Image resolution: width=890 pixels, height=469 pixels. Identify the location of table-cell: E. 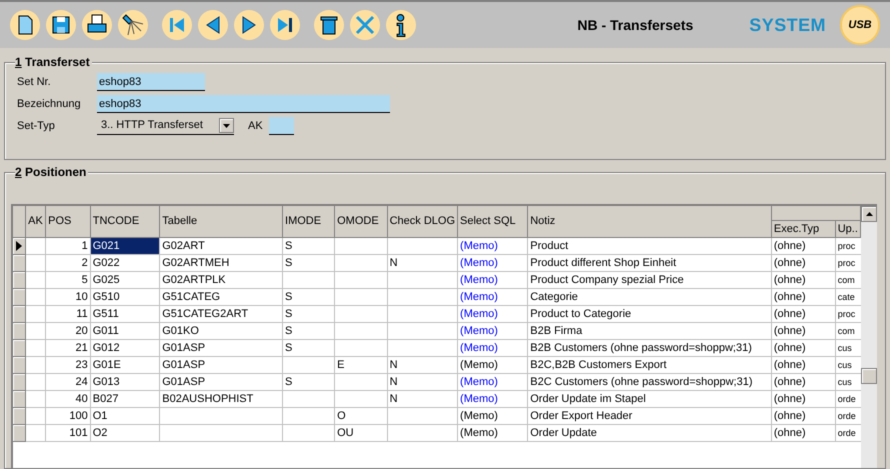
(361, 365).